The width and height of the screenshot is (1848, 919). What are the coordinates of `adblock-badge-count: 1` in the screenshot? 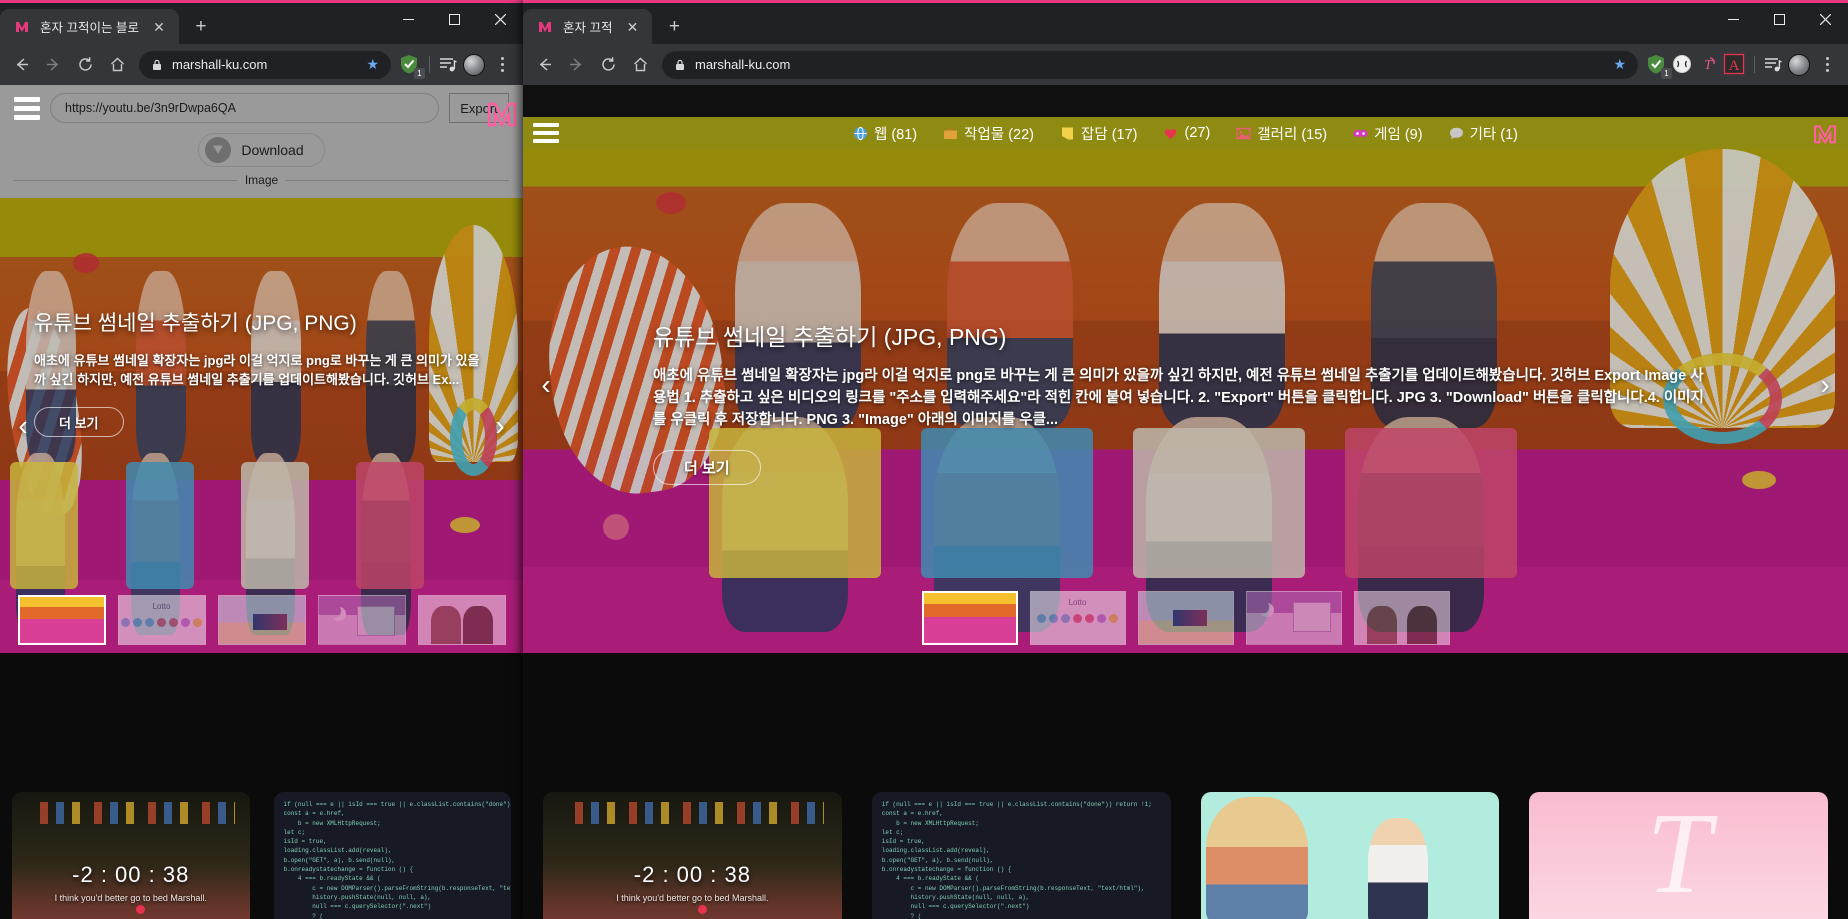 It's located at (419, 73).